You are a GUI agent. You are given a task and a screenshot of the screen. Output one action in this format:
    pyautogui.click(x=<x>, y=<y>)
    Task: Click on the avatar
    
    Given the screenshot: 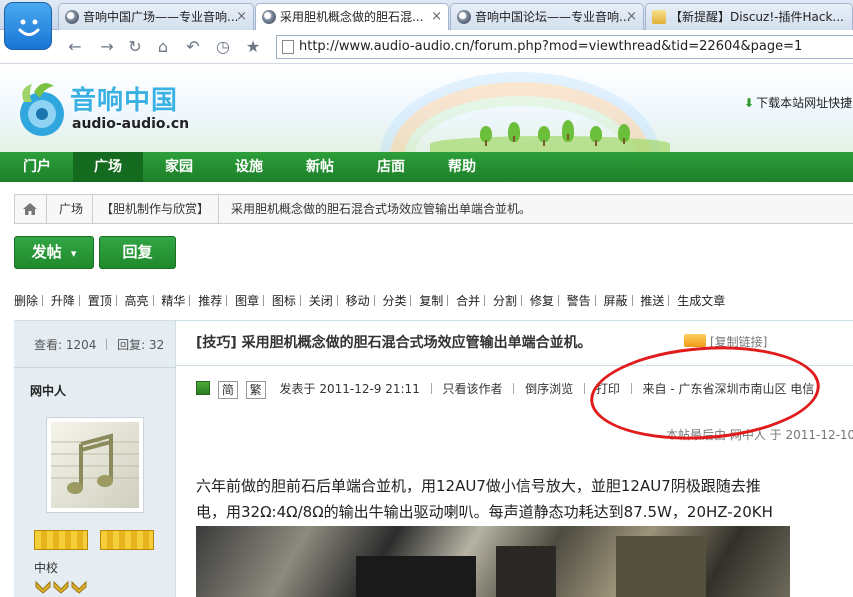 What is the action you would take?
    pyautogui.click(x=95, y=465)
    